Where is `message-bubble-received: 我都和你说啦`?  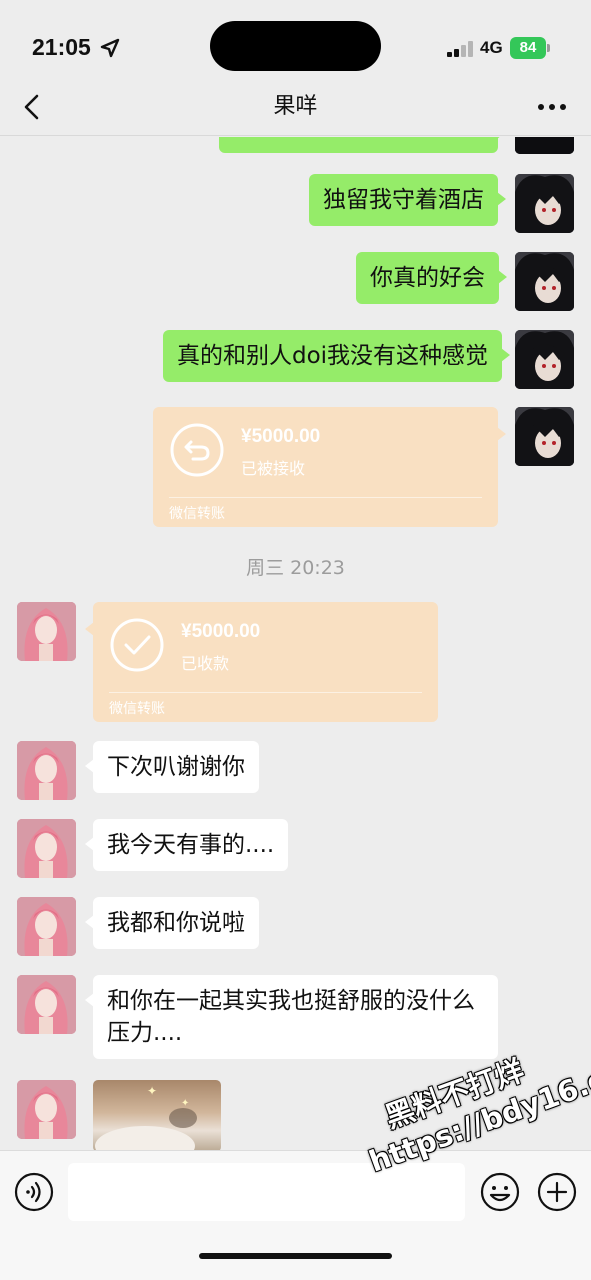
message-bubble-received: 我都和你说啦 is located at coordinates (172, 923).